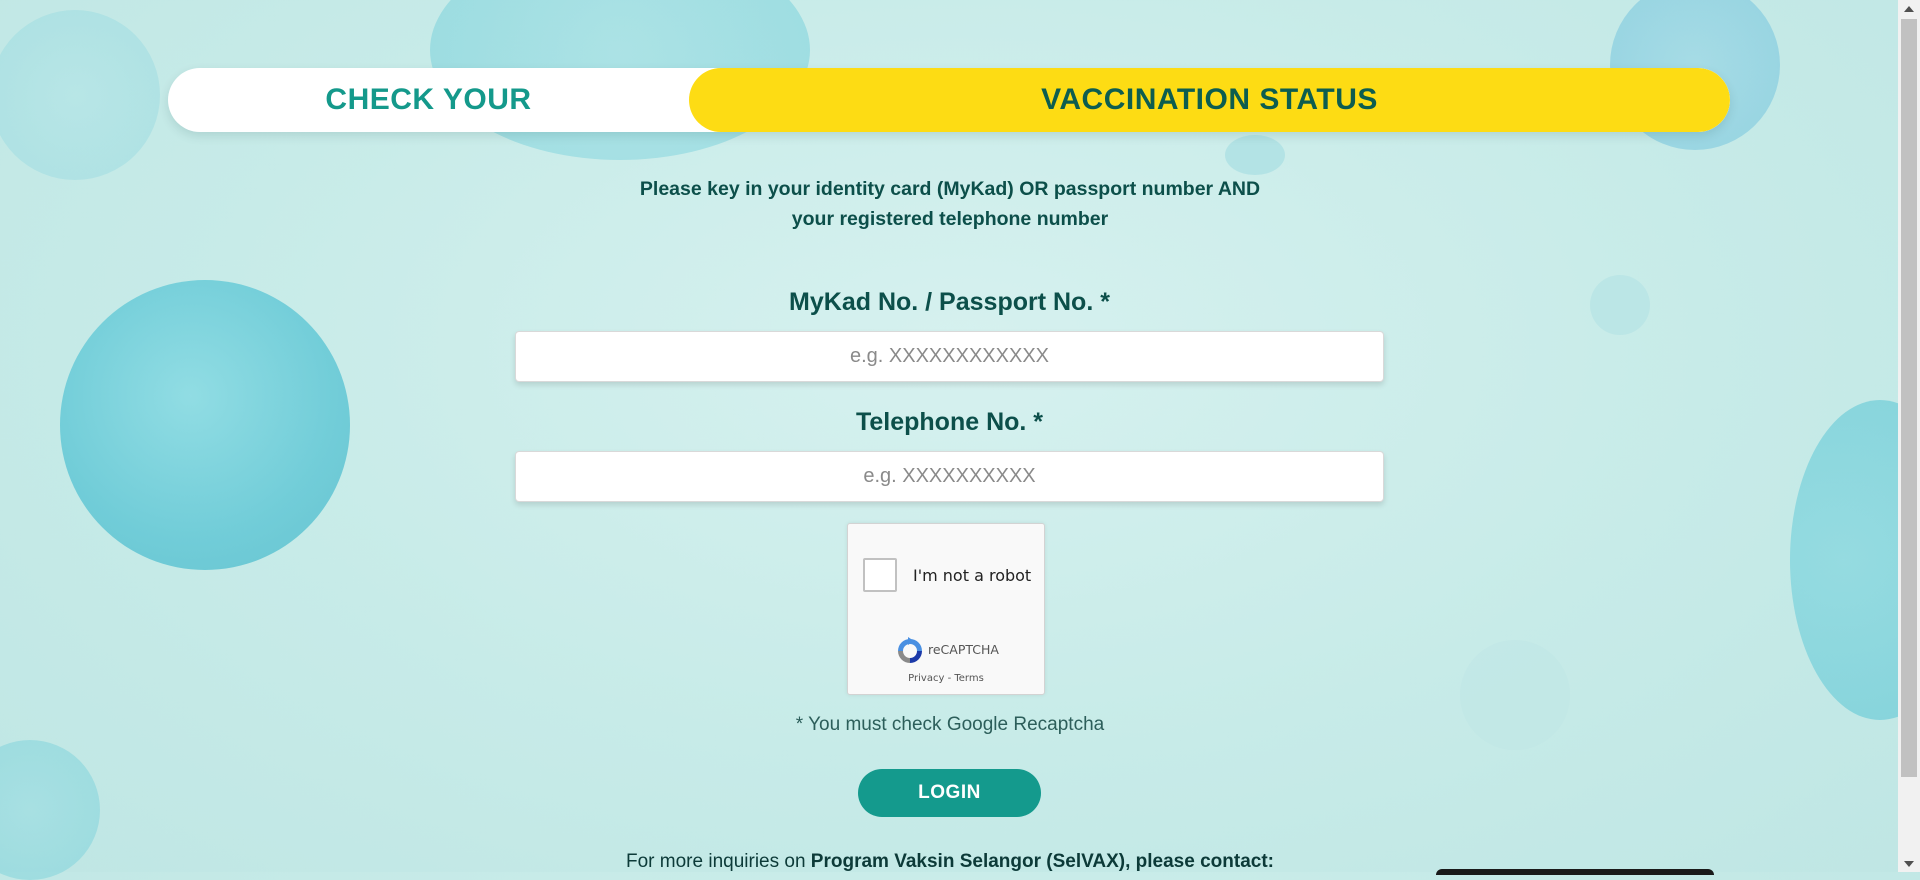  Describe the element at coordinates (880, 575) in the screenshot. I see `recaptcha-checkbox` at that location.